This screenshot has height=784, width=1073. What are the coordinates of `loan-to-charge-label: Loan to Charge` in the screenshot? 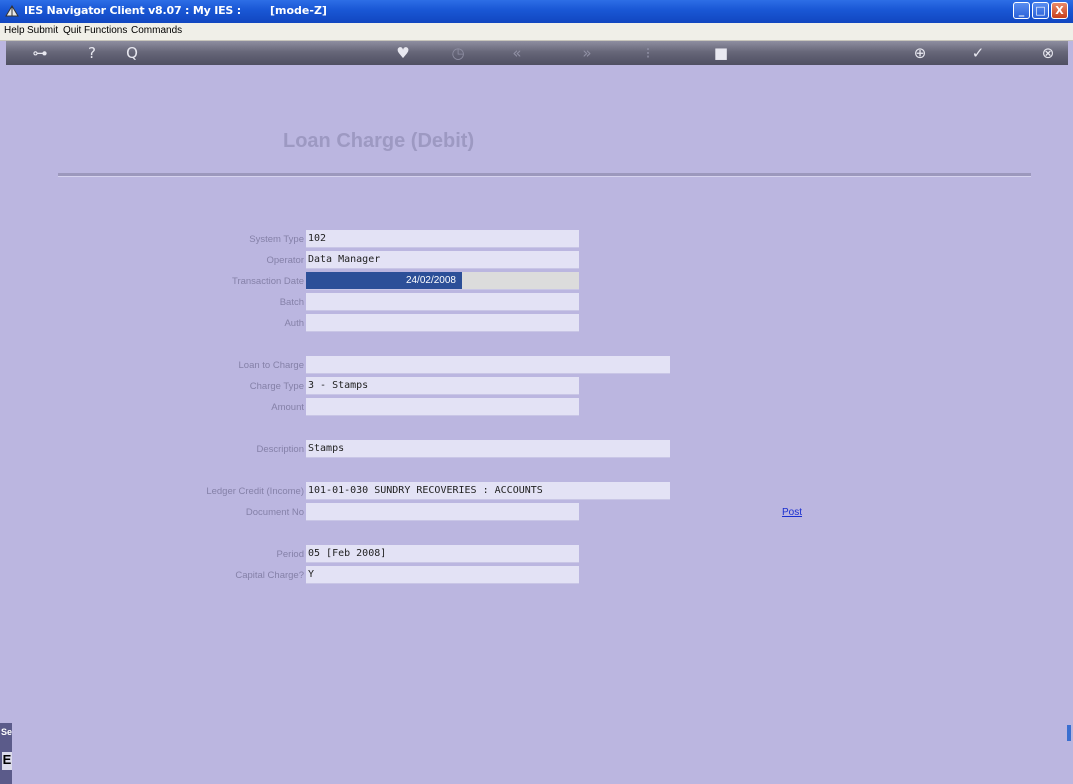 It's located at (271, 365).